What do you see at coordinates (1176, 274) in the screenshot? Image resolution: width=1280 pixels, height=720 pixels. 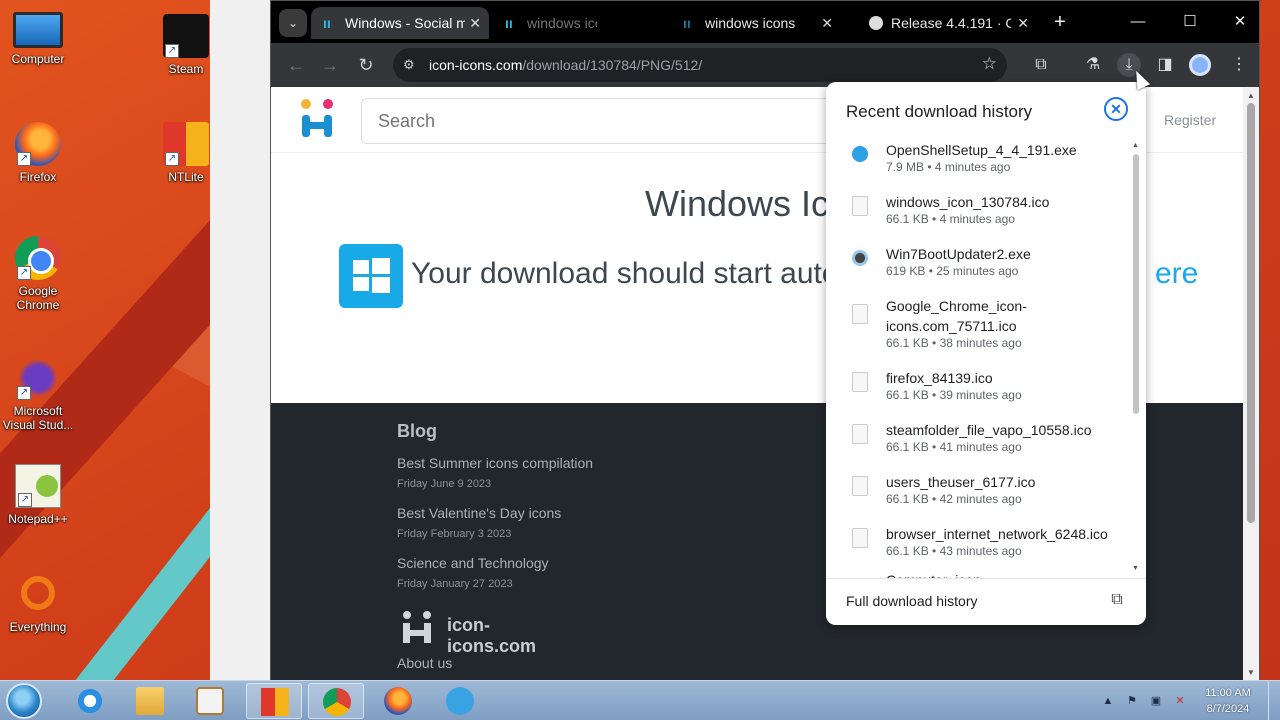 I see `download-here-link: ere` at bounding box center [1176, 274].